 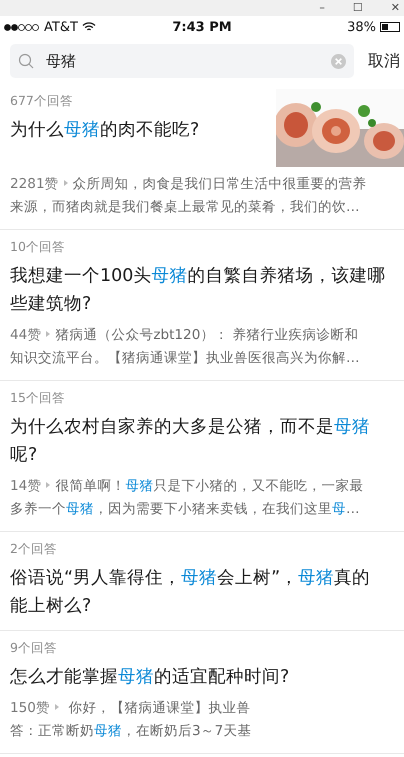 I want to click on battery-icon, so click(x=390, y=27).